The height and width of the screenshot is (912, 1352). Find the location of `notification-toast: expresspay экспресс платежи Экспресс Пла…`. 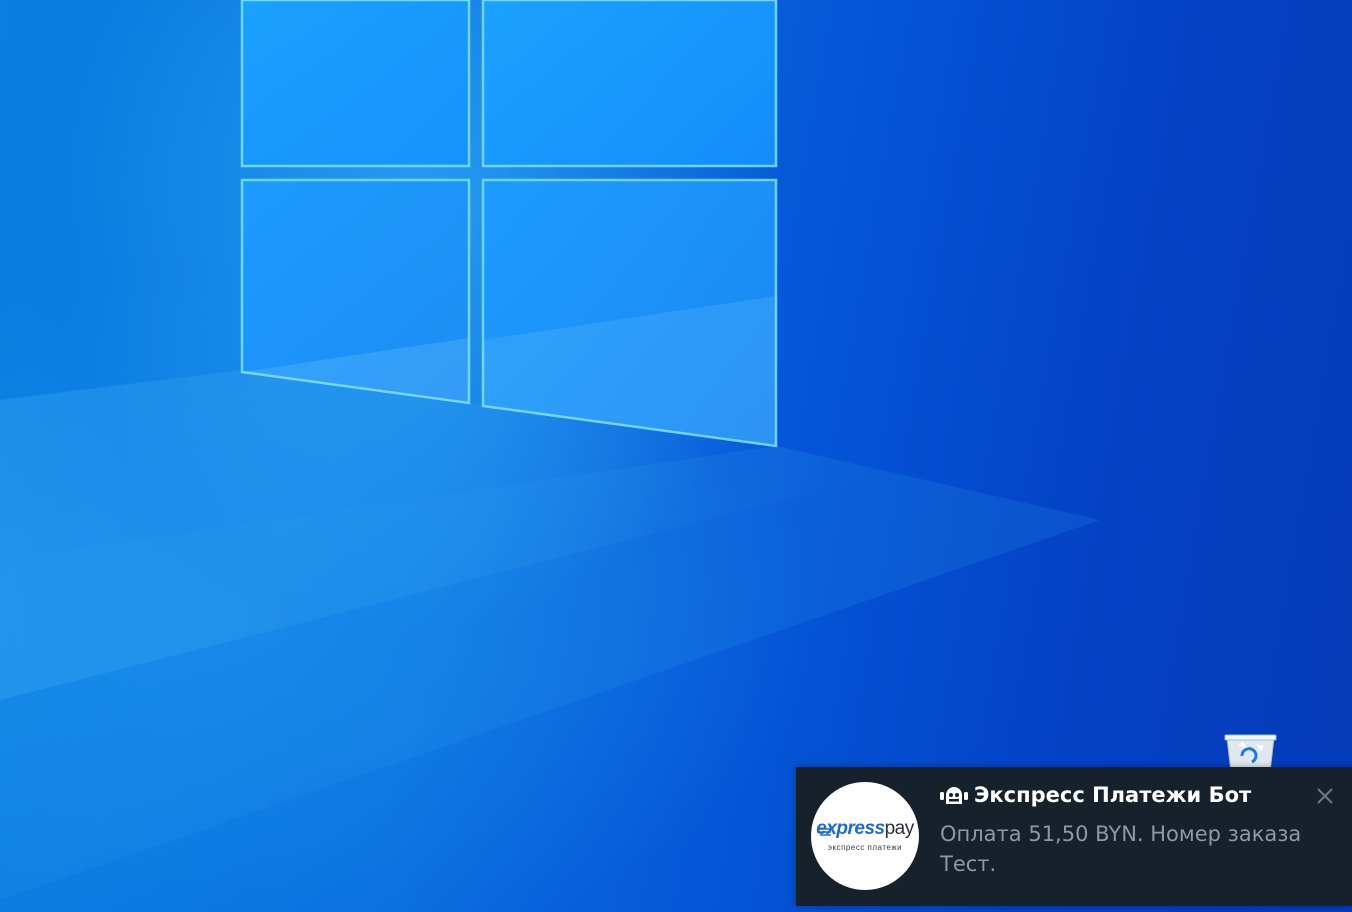

notification-toast: expresspay экспресс платежи Экспресс Пла… is located at coordinates (1074, 836).